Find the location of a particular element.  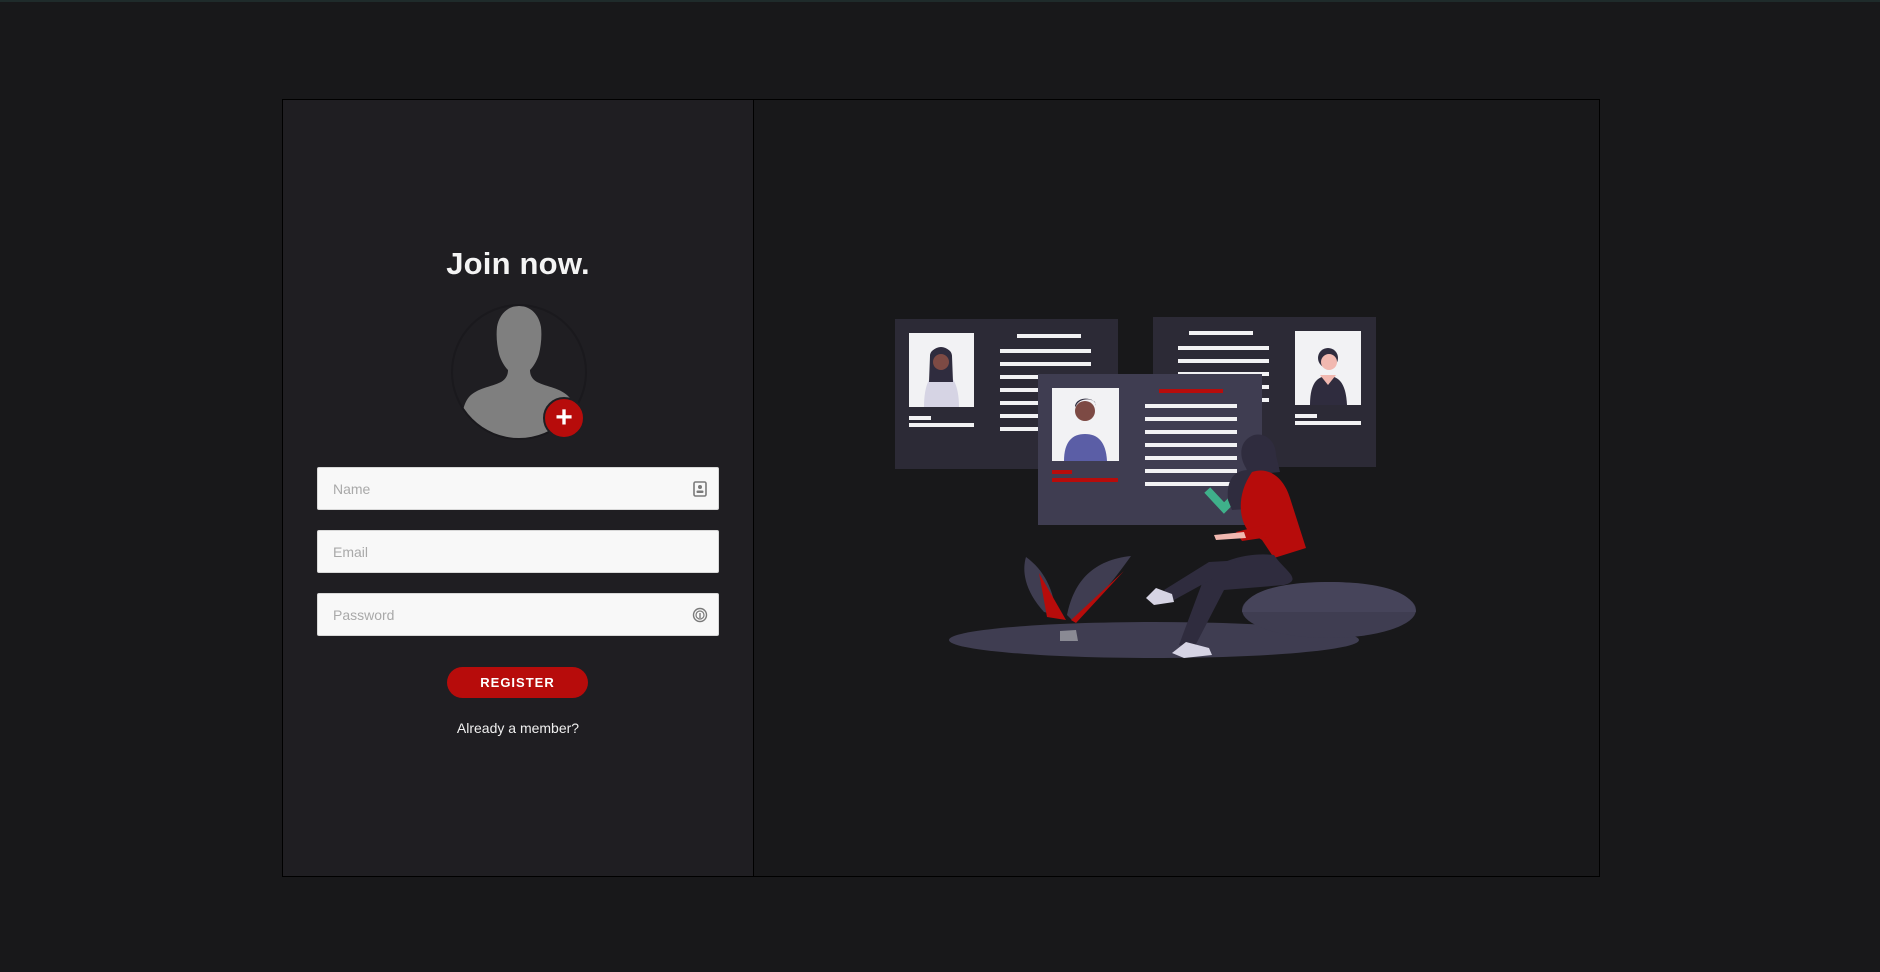

avatar-upload: + is located at coordinates (519, 372).